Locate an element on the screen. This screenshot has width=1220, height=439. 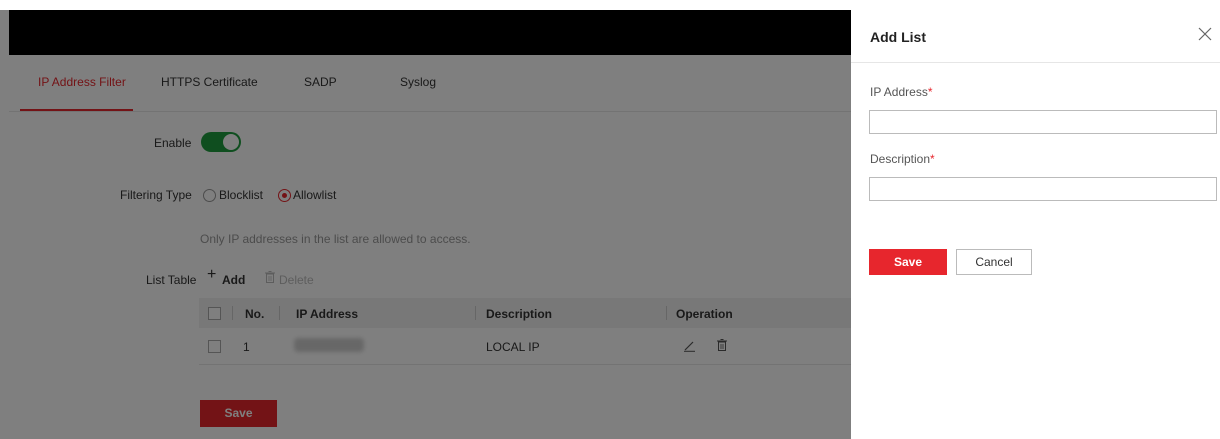
description-label: Description* is located at coordinates (902, 159).